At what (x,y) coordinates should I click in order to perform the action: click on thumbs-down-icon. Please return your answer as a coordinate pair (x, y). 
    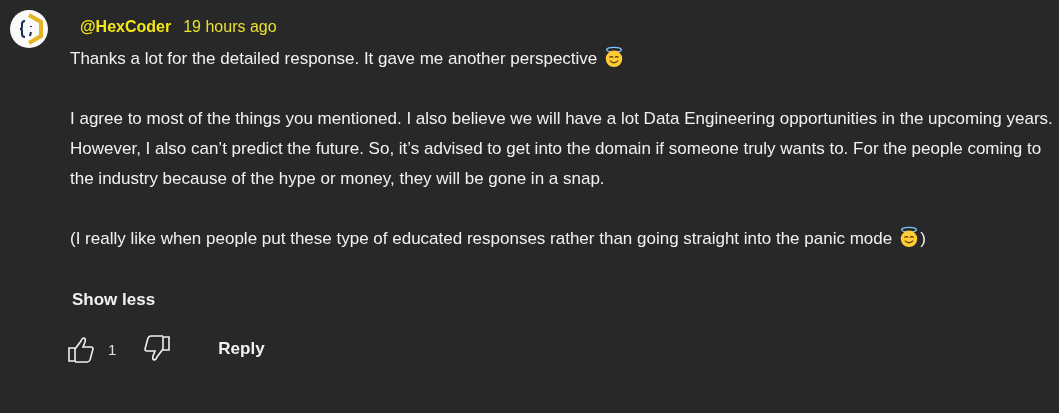
    Looking at the image, I should click on (157, 349).